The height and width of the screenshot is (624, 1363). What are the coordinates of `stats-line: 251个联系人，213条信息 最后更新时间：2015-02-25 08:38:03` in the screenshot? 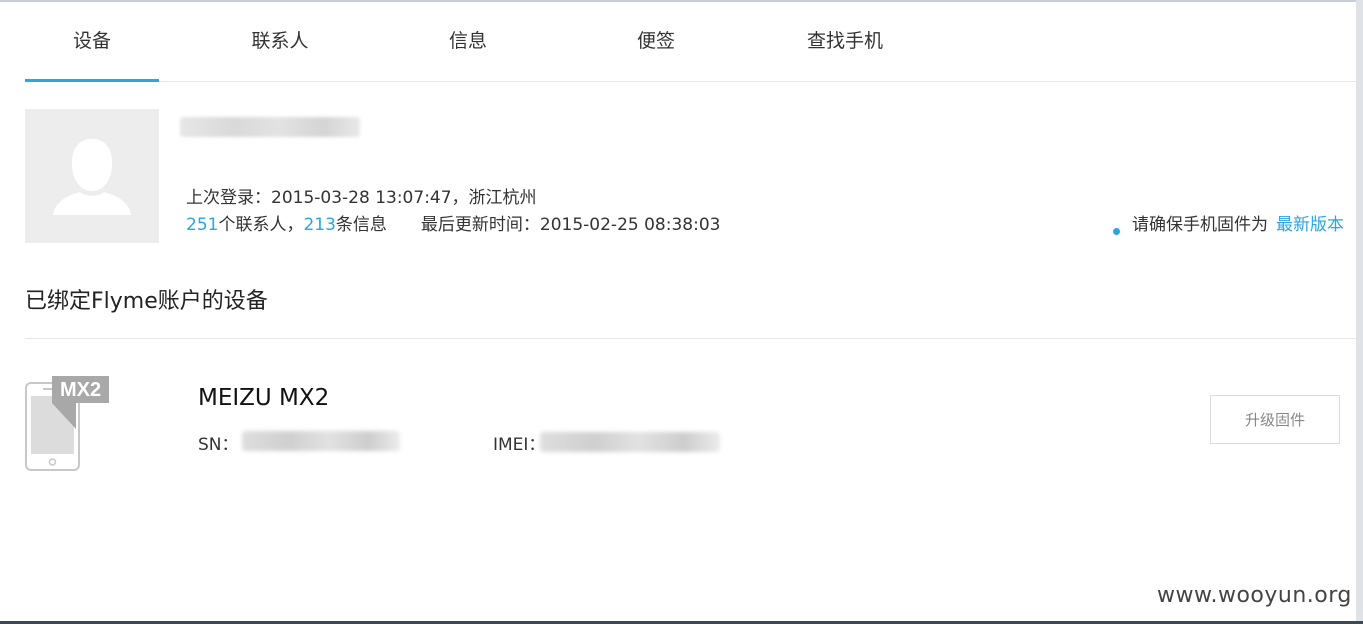 It's located at (453, 222).